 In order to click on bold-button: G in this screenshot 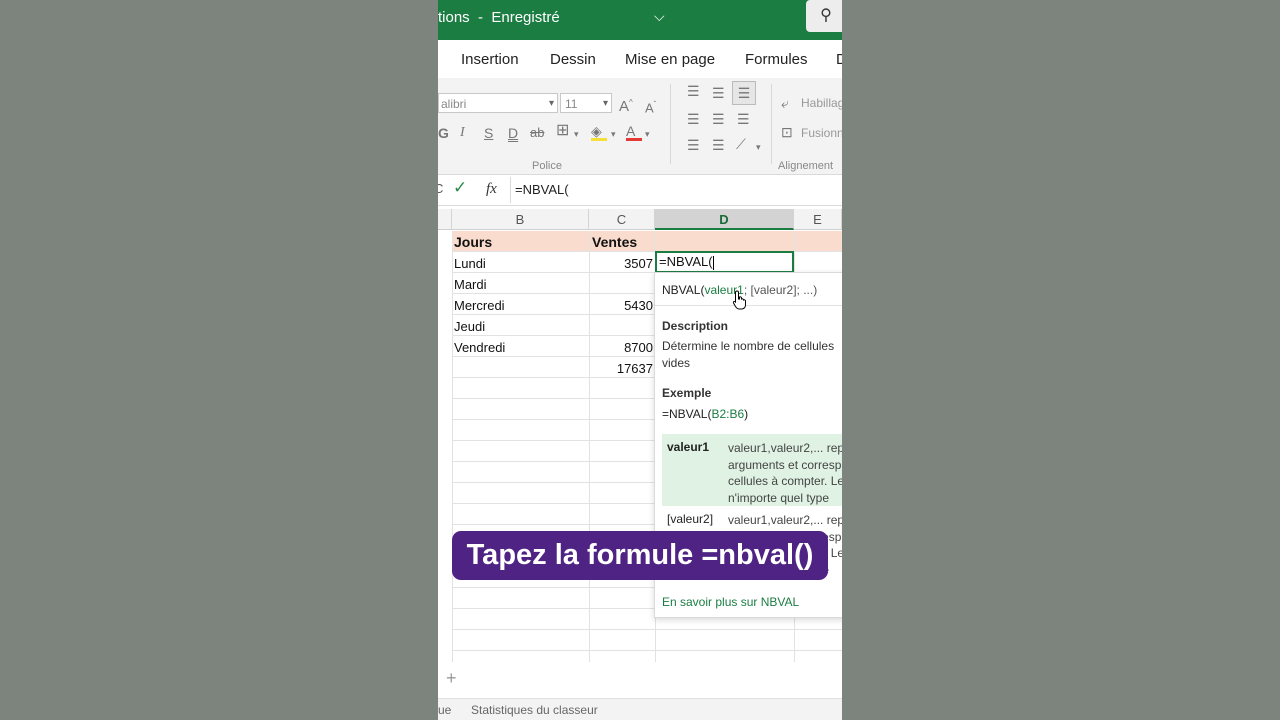, I will do `click(443, 133)`.